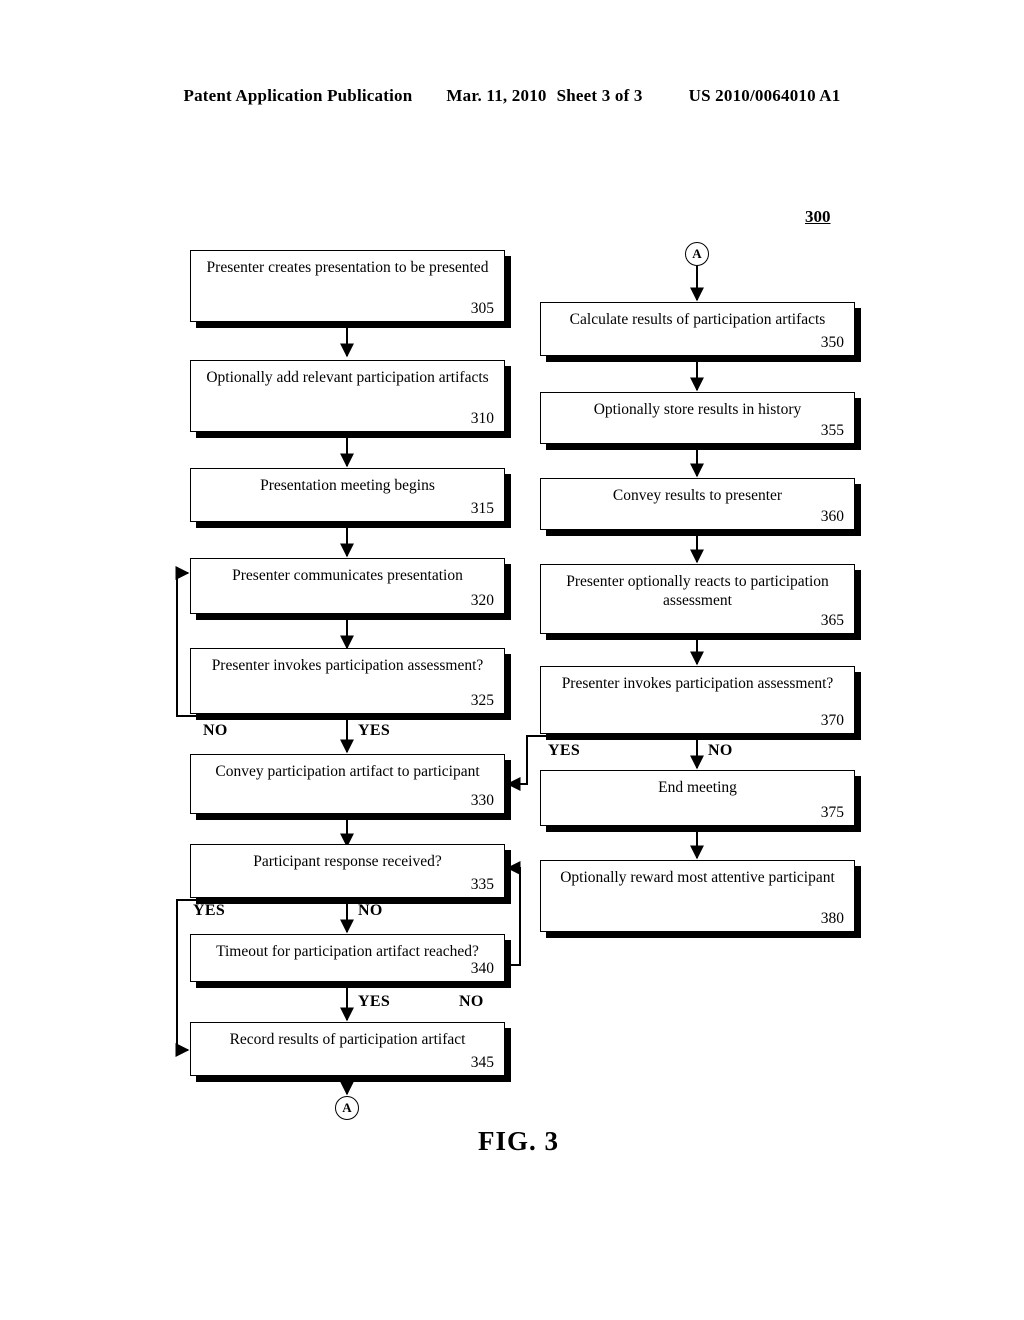  Describe the element at coordinates (832, 516) in the screenshot. I see `process-box-360-number: 360` at that location.